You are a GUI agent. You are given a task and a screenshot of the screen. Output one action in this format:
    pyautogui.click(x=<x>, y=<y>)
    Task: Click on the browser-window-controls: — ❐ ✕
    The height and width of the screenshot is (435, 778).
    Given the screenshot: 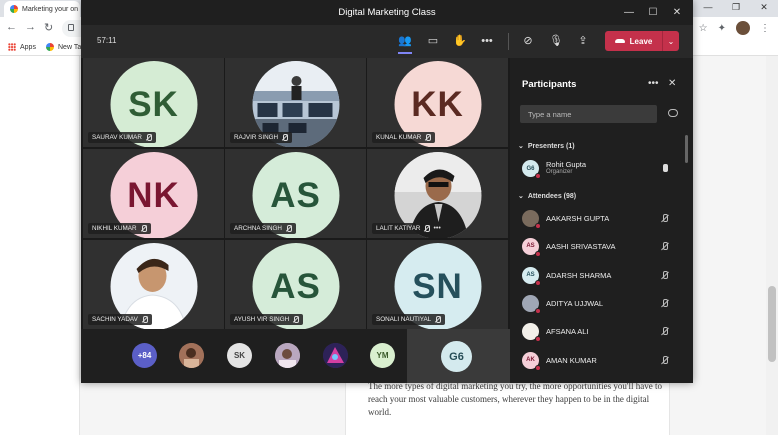 What is the action you would take?
    pyautogui.click(x=736, y=8)
    